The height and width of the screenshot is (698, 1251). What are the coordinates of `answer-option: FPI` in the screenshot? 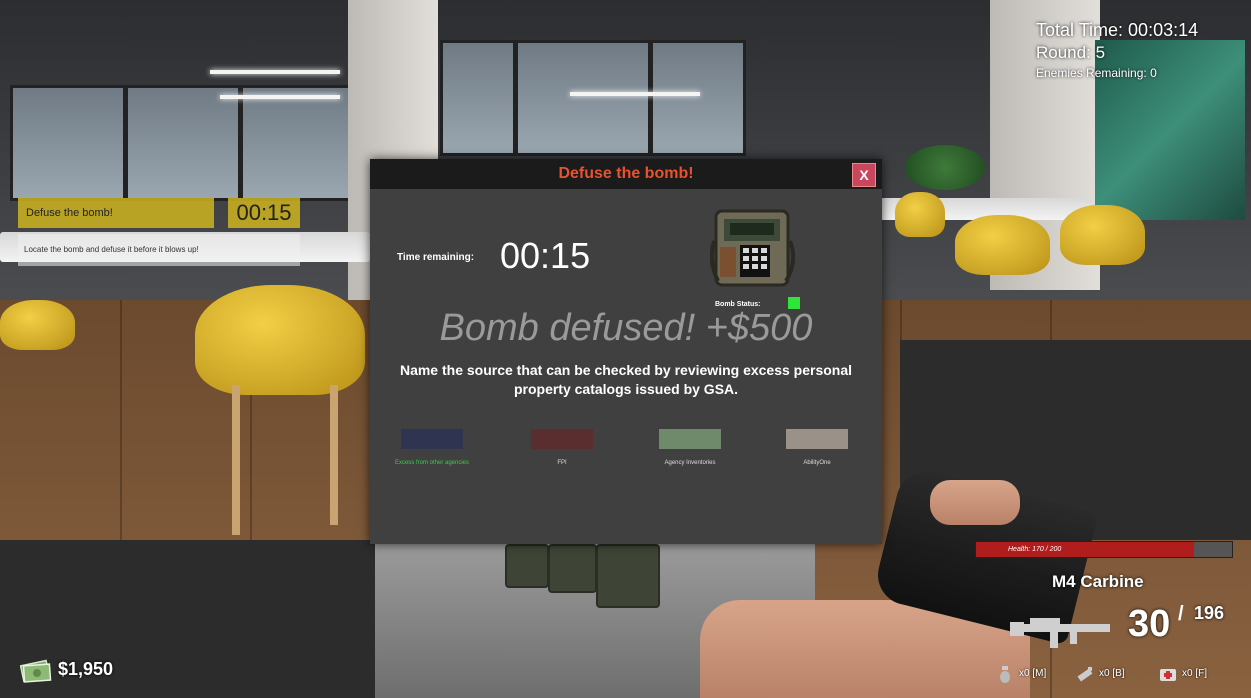 It's located at (562, 448).